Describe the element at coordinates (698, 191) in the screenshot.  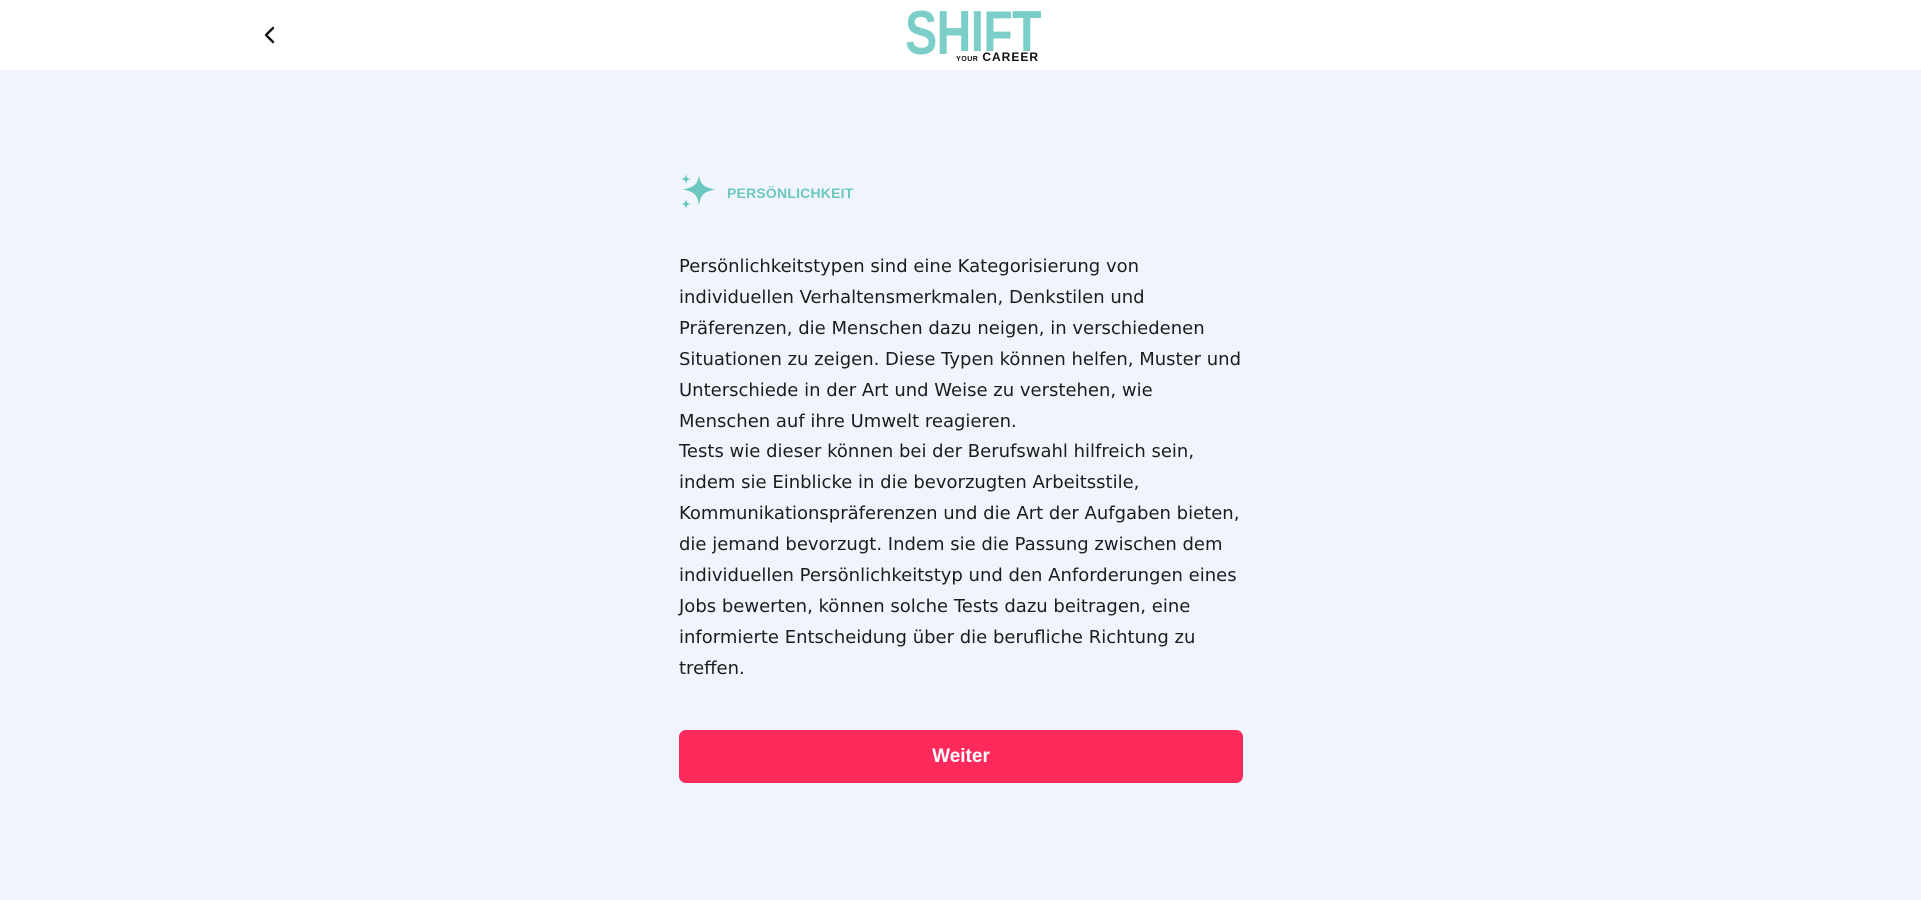
I see `sparkles-icon` at that location.